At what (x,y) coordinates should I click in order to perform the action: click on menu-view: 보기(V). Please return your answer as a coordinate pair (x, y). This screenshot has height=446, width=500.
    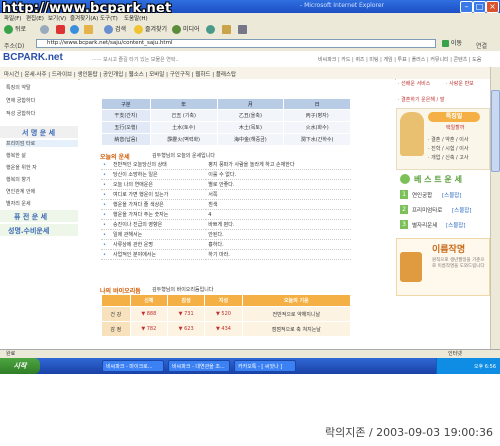
    Looking at the image, I should click on (57, 18).